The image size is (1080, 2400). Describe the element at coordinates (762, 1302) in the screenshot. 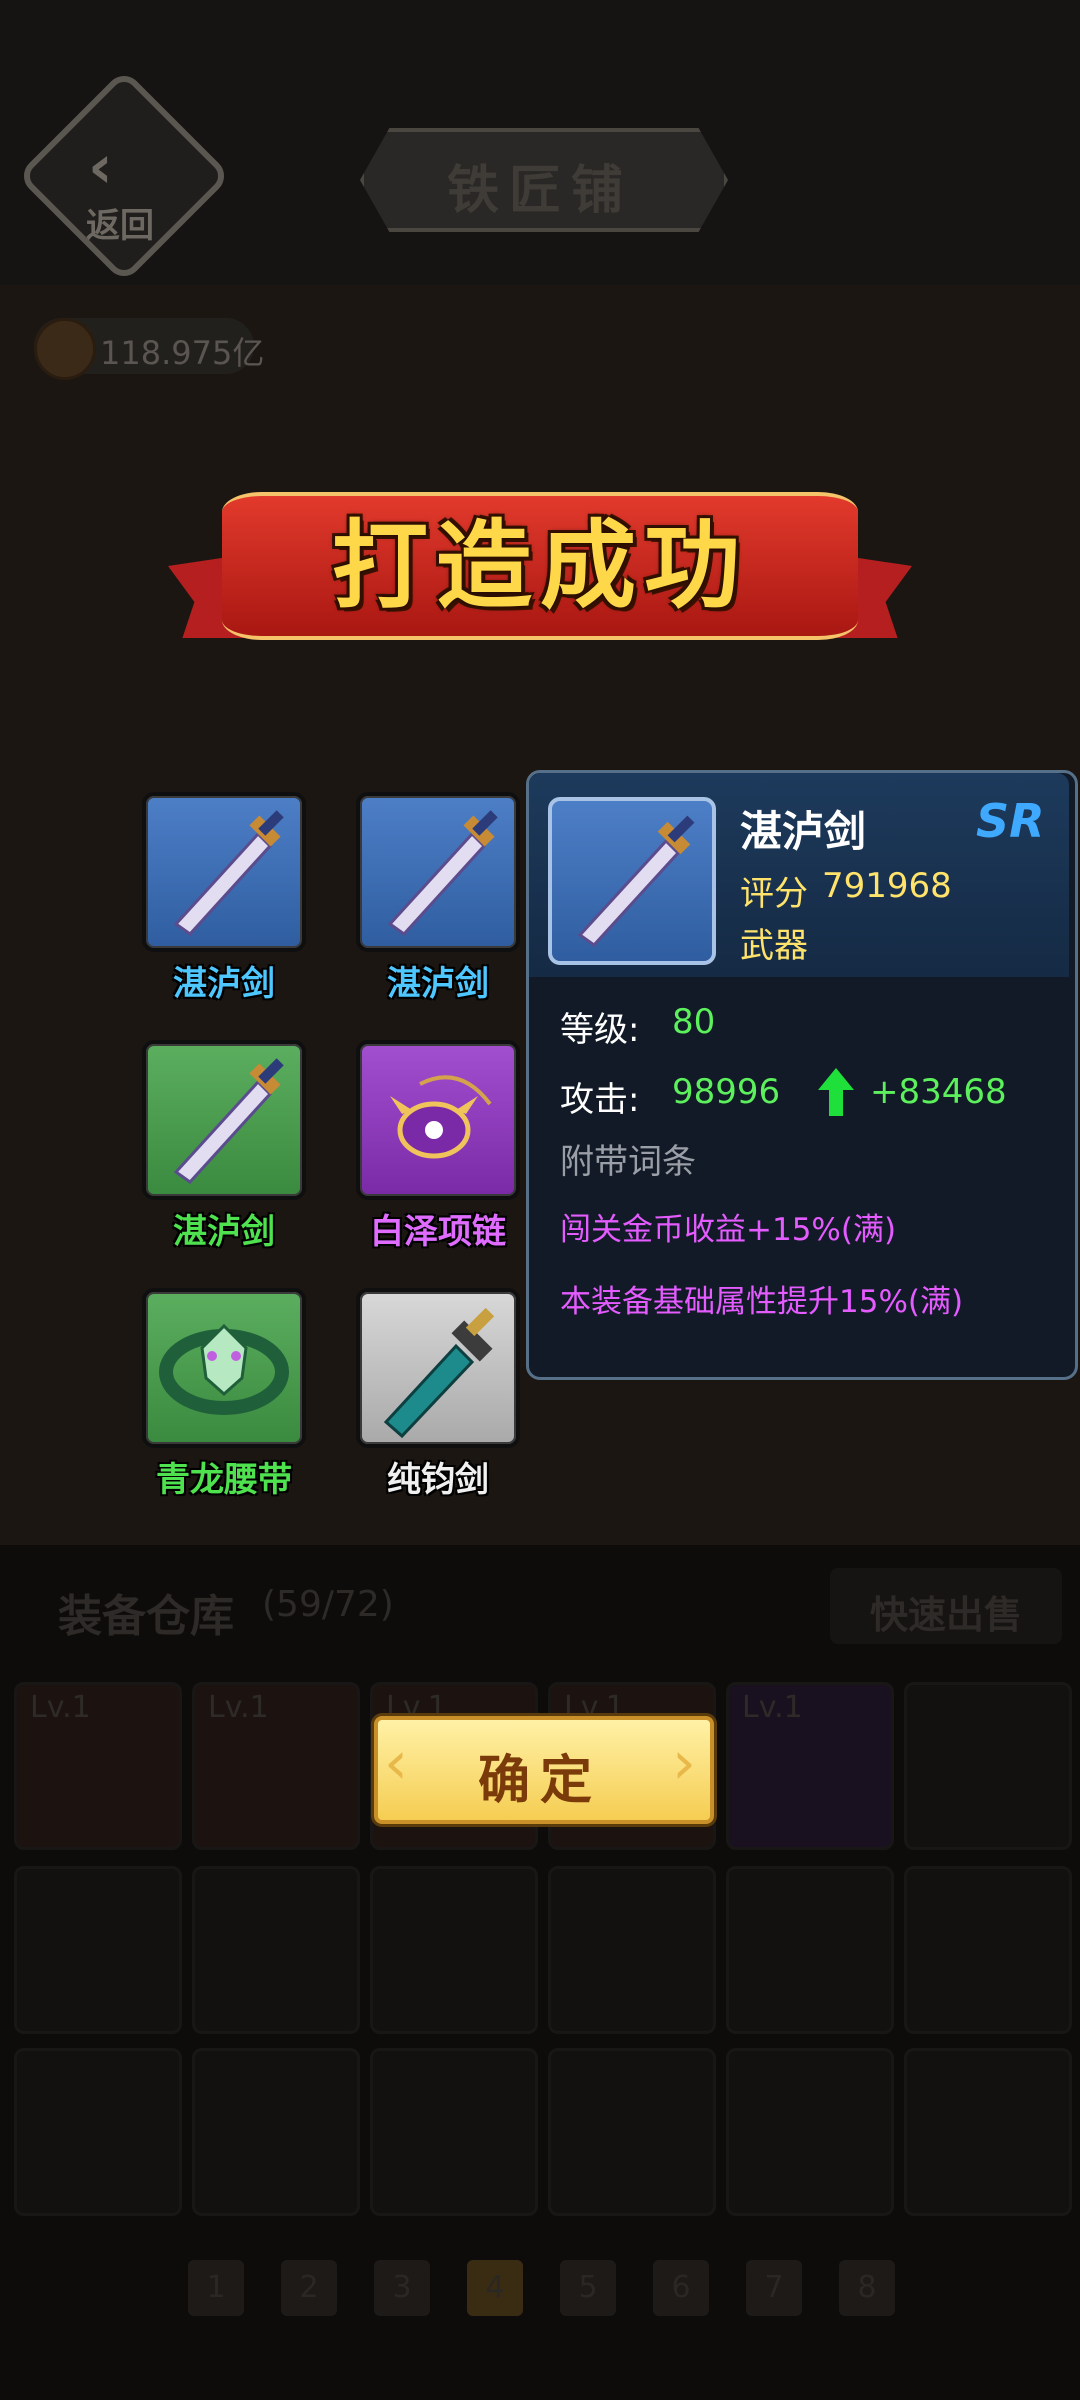

I see `affix-line: 本装备基础属性提升15%(满)` at that location.